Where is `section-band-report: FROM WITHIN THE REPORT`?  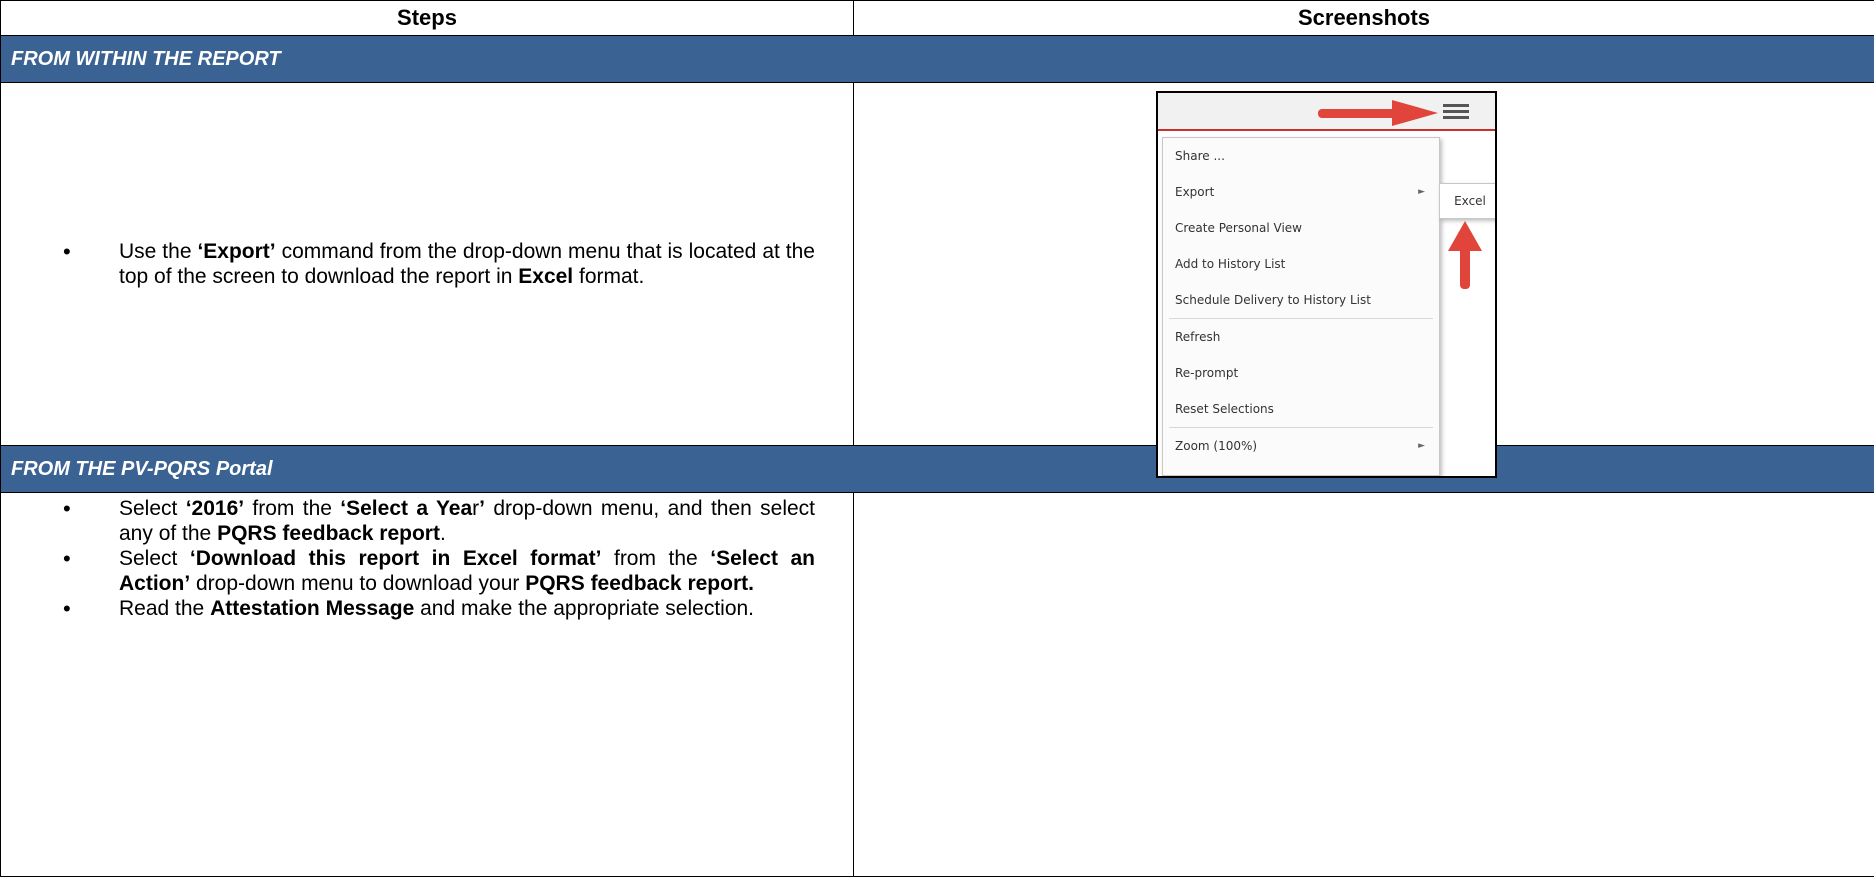
section-band-report: FROM WITHIN THE REPORT is located at coordinates (937, 59).